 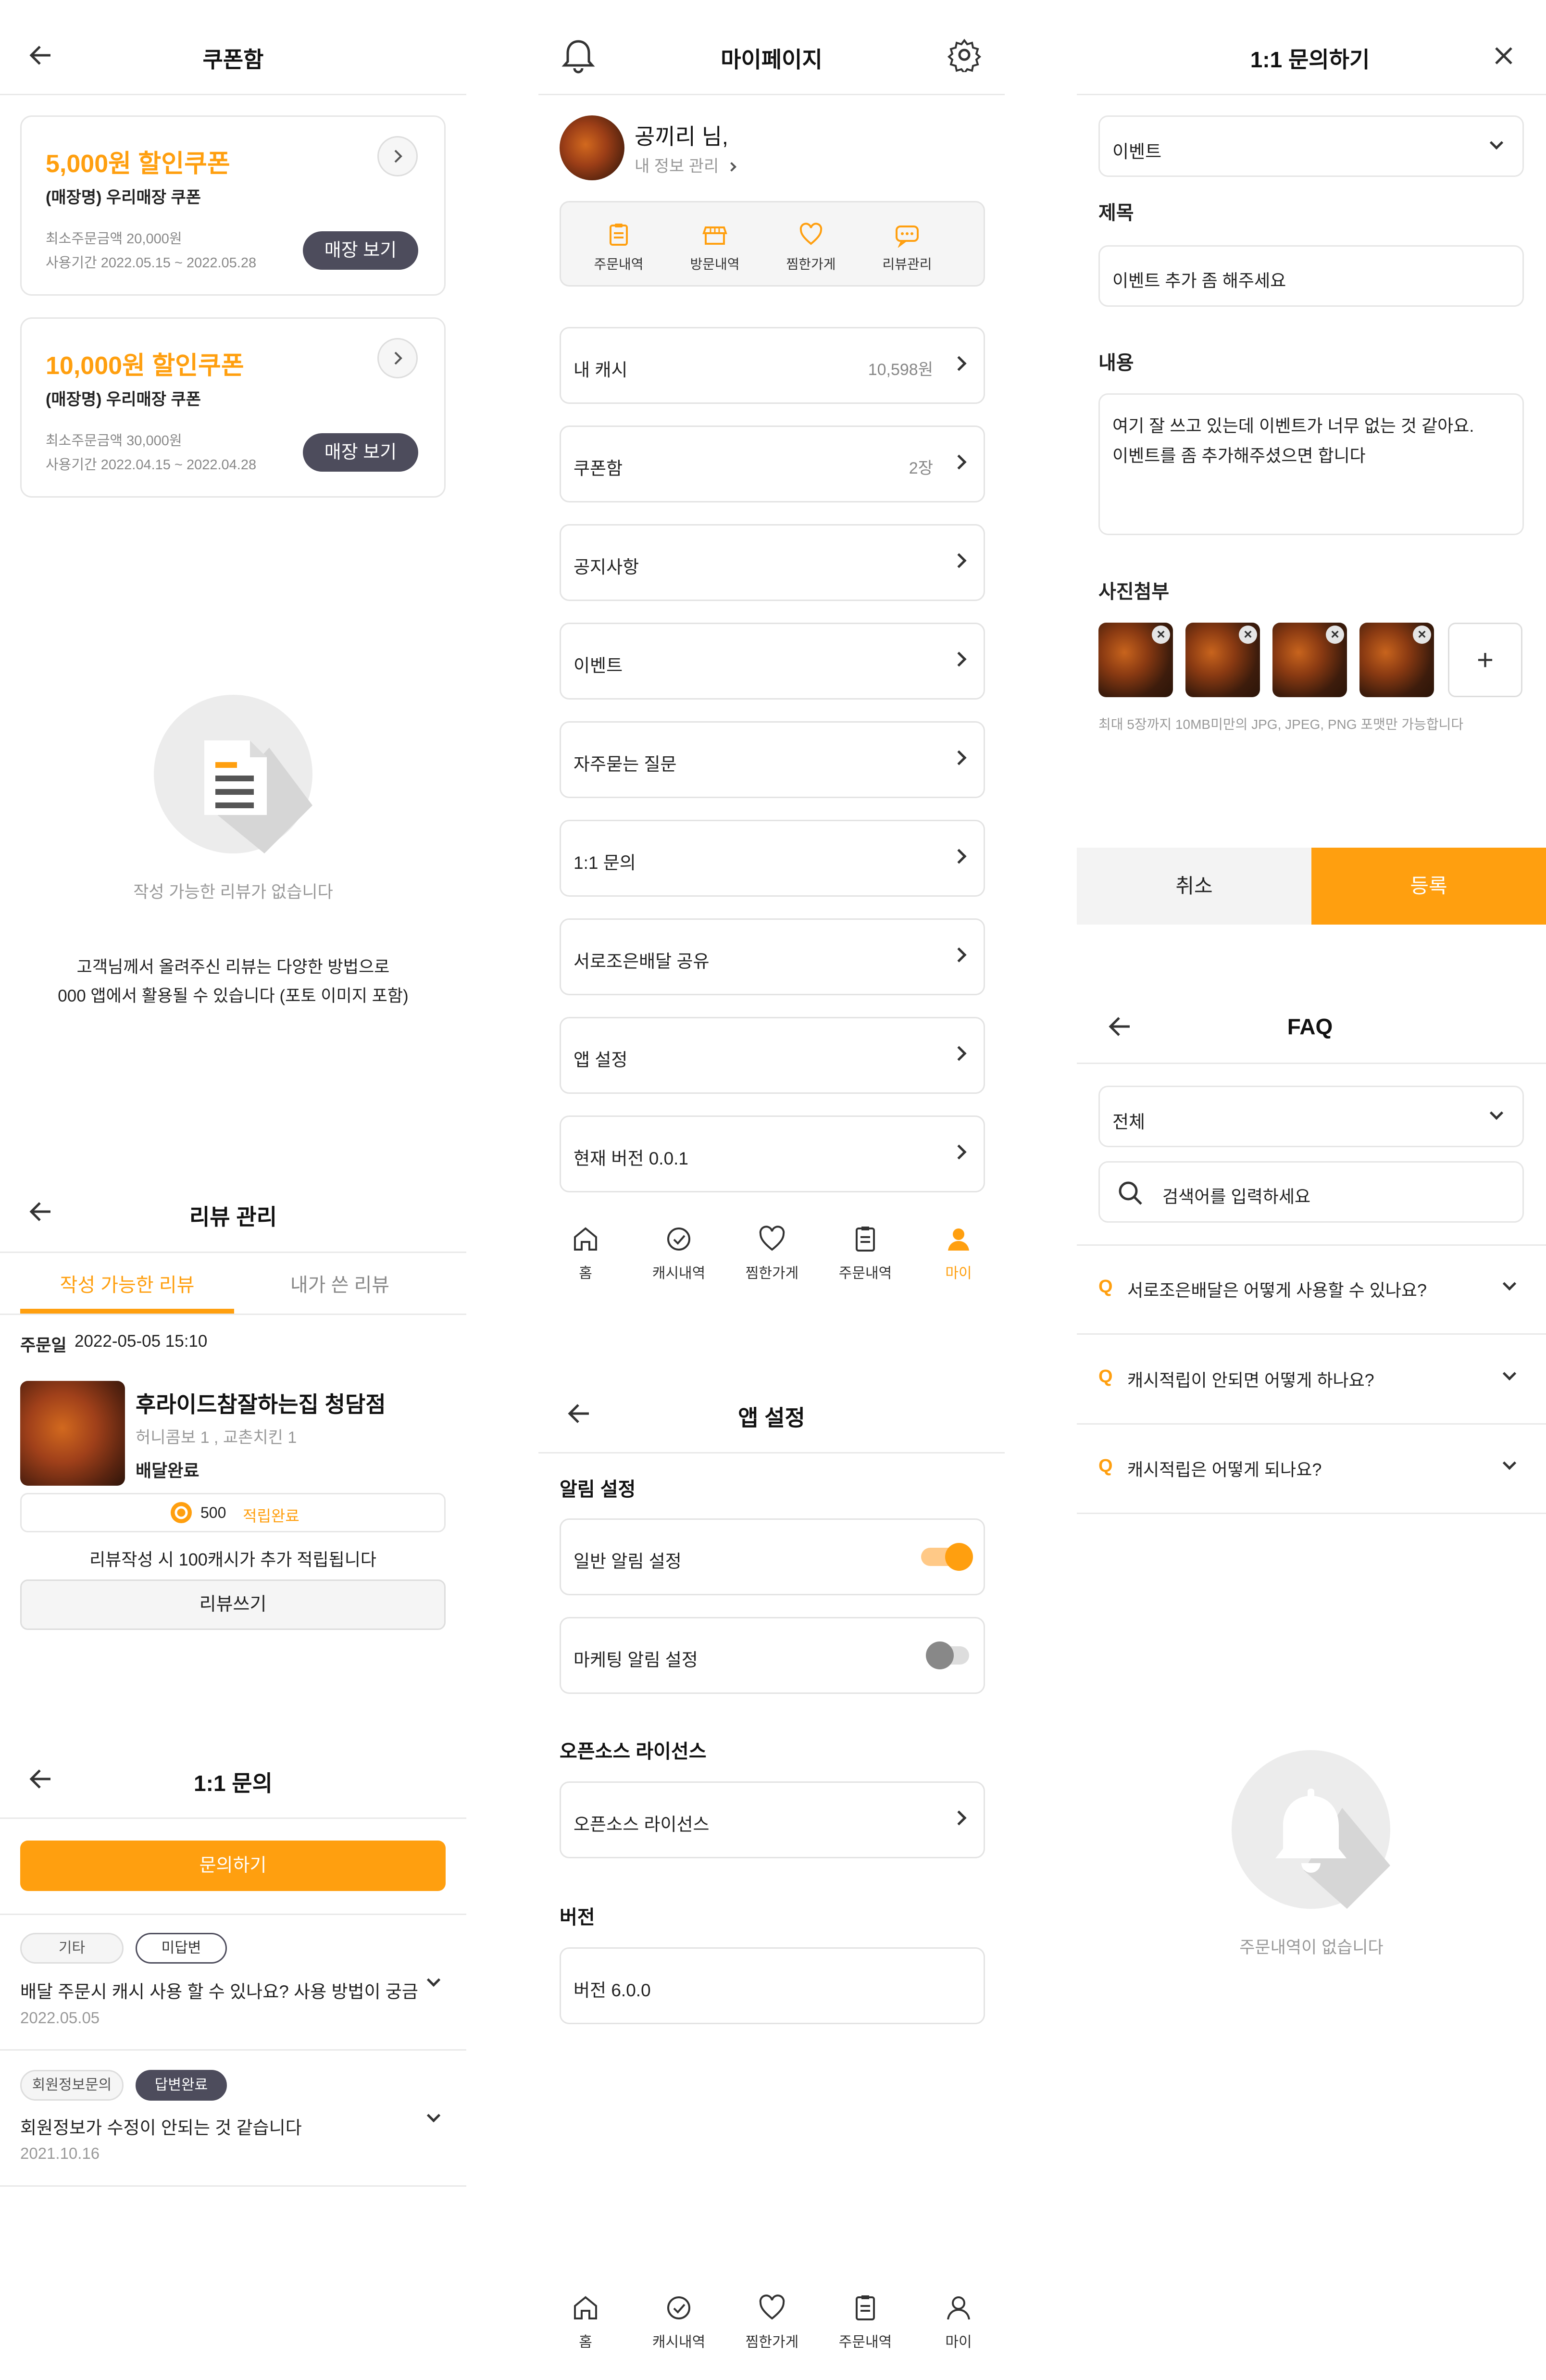 What do you see at coordinates (772, 1819) in the screenshot?
I see `open-source-license-row: 오픈소스 라이선스` at bounding box center [772, 1819].